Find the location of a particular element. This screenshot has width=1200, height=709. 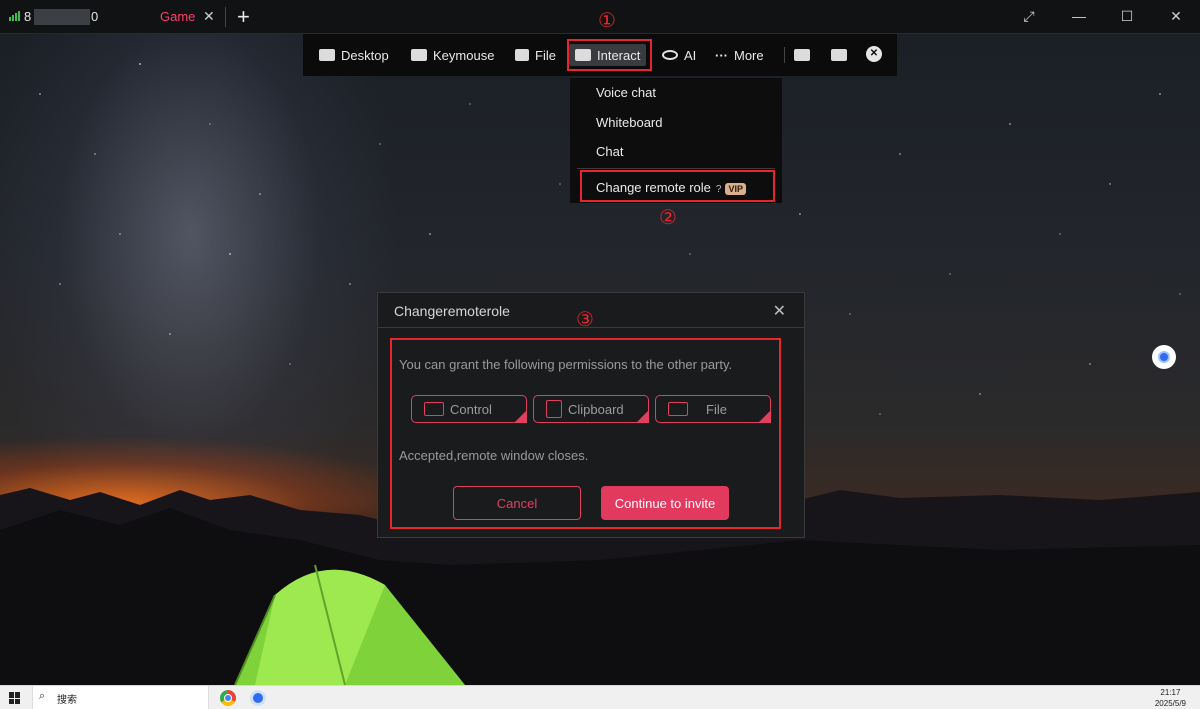

toolbar-more: ··· More is located at coordinates (739, 55).